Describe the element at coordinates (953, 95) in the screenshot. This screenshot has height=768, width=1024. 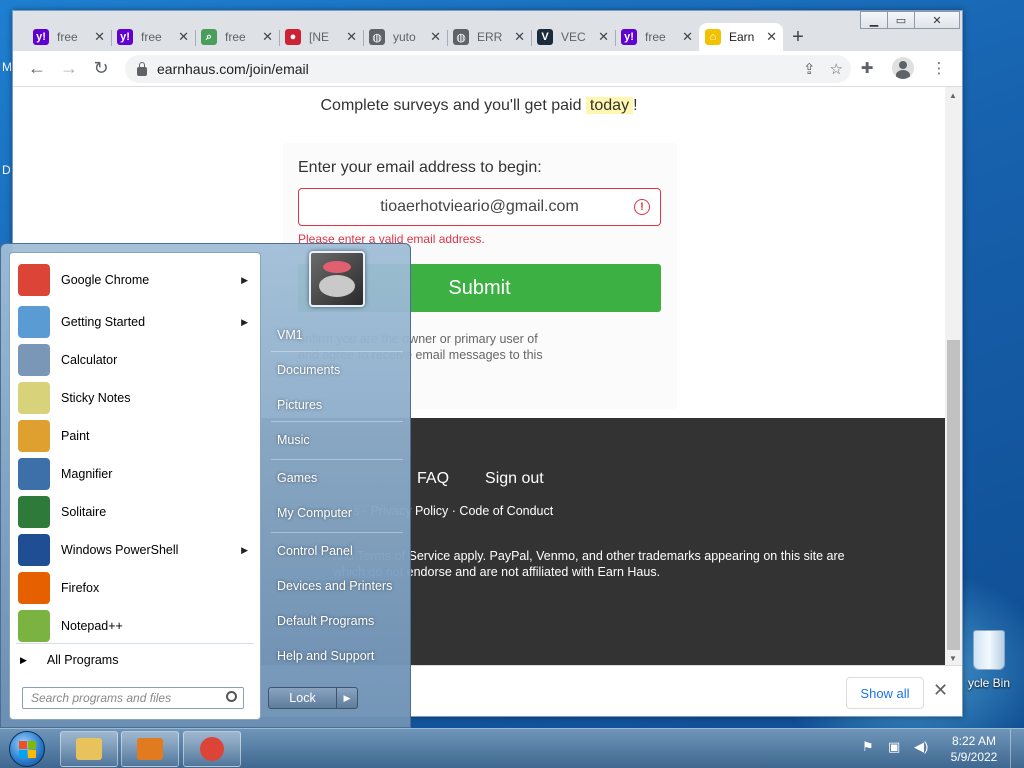
I see `scroll-up-arrow-icon: ▲` at that location.